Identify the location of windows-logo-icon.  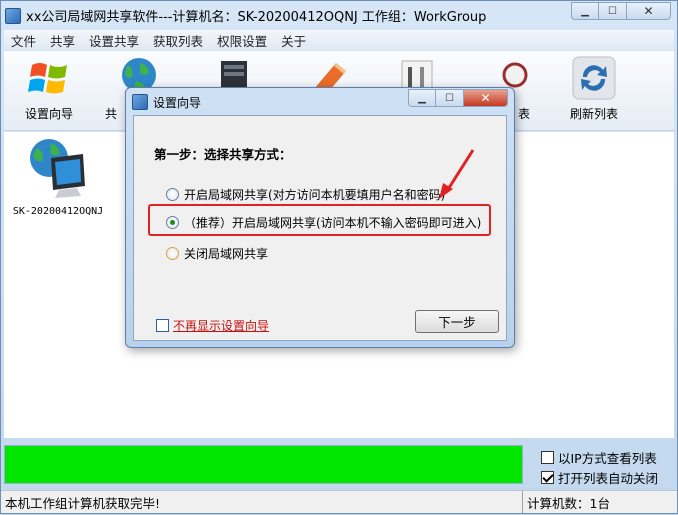
(47, 78).